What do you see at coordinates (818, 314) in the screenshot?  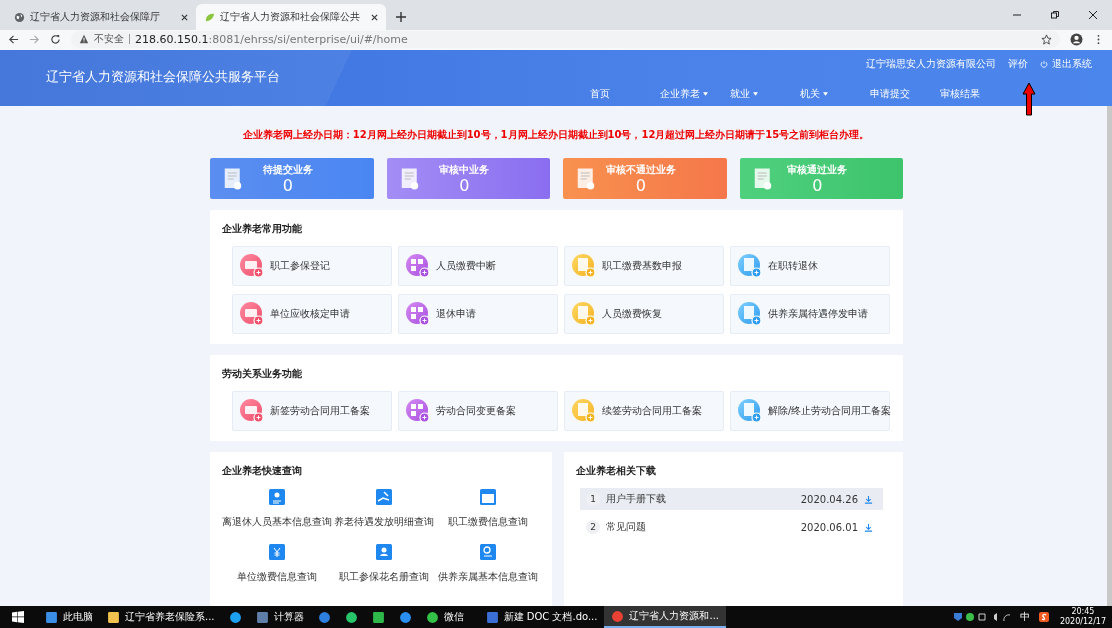 I see `function-label: 供养亲属待遇停发申请` at bounding box center [818, 314].